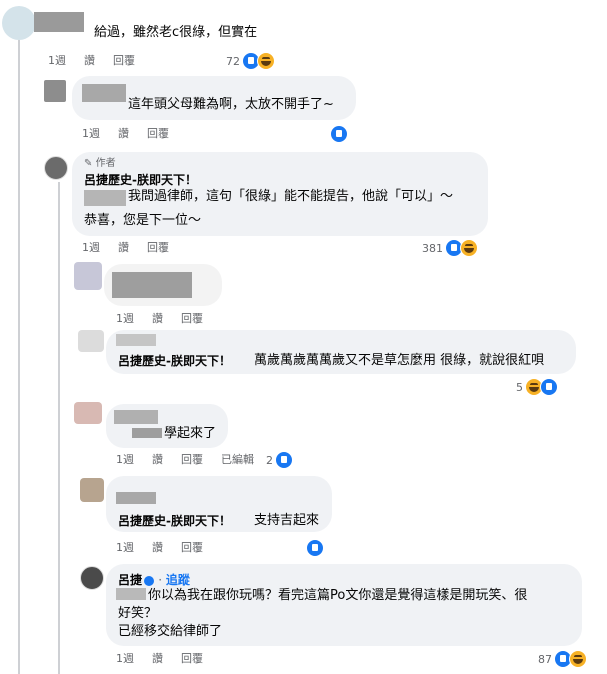  I want to click on pencil-icon: ✎, so click(88, 163).